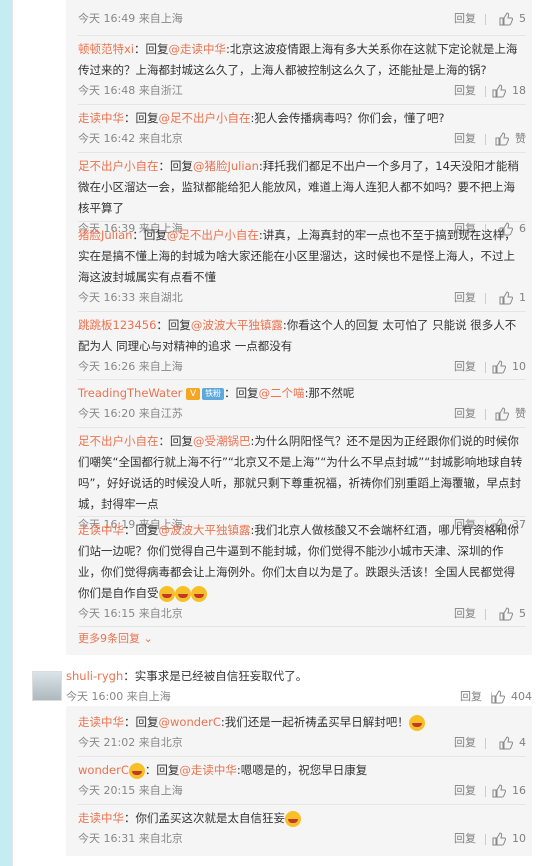 The height and width of the screenshot is (866, 546). I want to click on user-name-link: wonderC, so click(103, 770).